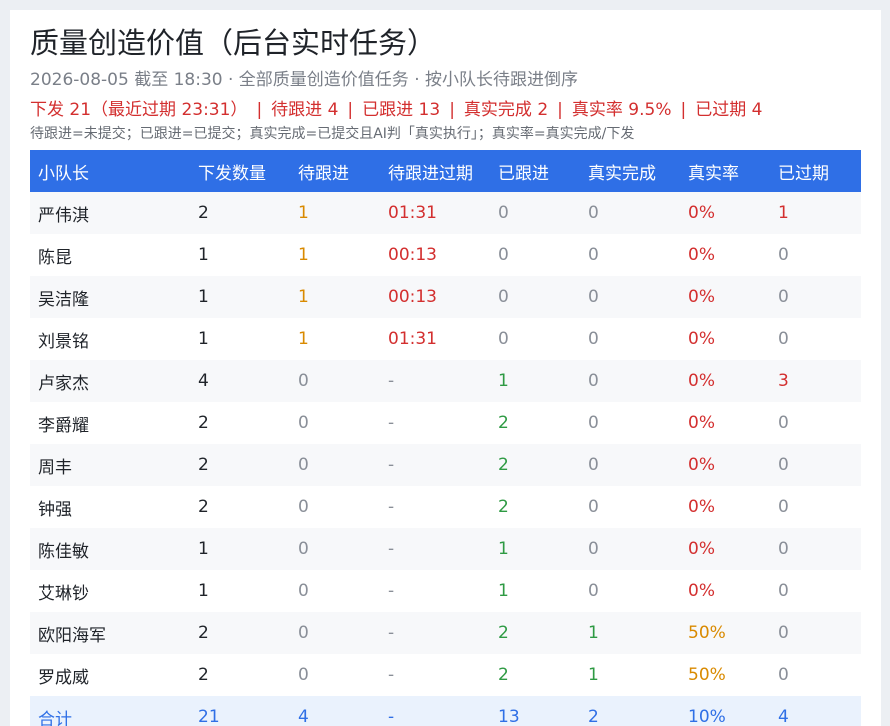 Image resolution: width=890 pixels, height=726 pixels. What do you see at coordinates (445, 549) in the screenshot?
I see `table-row: 陈佳敏 1 0 - 1 0 0% 0` at bounding box center [445, 549].